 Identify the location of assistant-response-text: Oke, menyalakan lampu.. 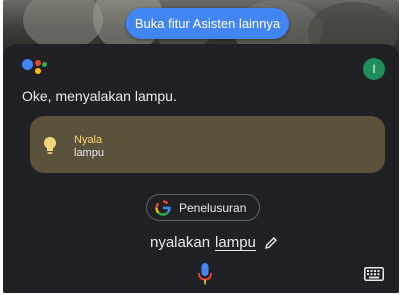
(99, 96).